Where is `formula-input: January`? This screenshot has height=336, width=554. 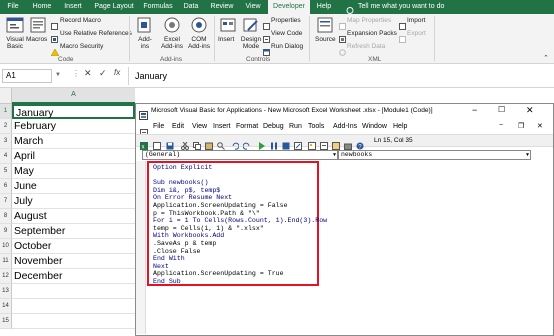 formula-input: January is located at coordinates (341, 76).